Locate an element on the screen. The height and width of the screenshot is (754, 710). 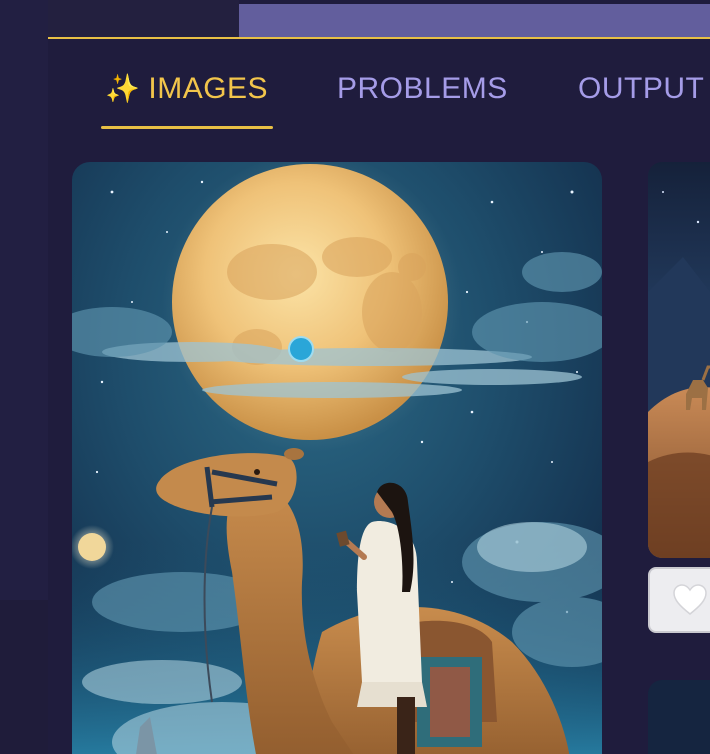
tab-bar: ✨ IMAGES PROBLEMS OUTPUT is located at coordinates (379, 92).